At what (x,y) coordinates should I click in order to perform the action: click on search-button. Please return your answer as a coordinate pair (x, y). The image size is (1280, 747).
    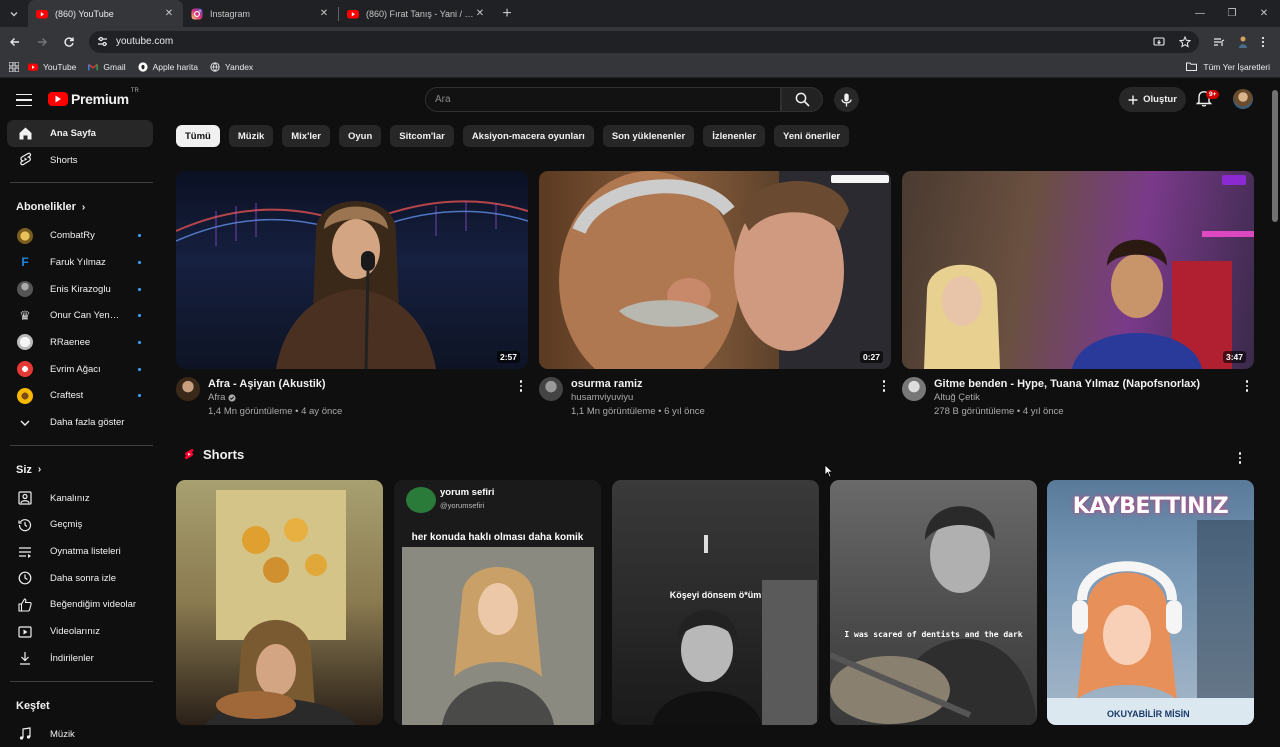
    Looking at the image, I should click on (802, 99).